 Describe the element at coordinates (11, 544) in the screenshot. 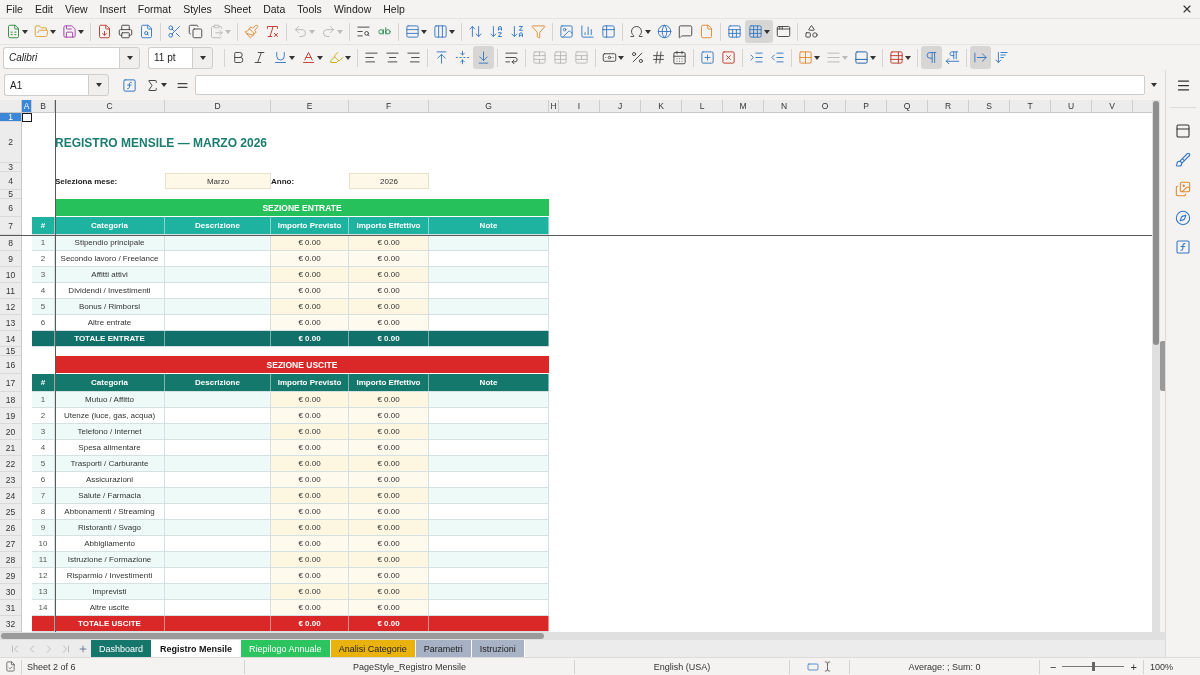

I see `row-header: 27` at that location.